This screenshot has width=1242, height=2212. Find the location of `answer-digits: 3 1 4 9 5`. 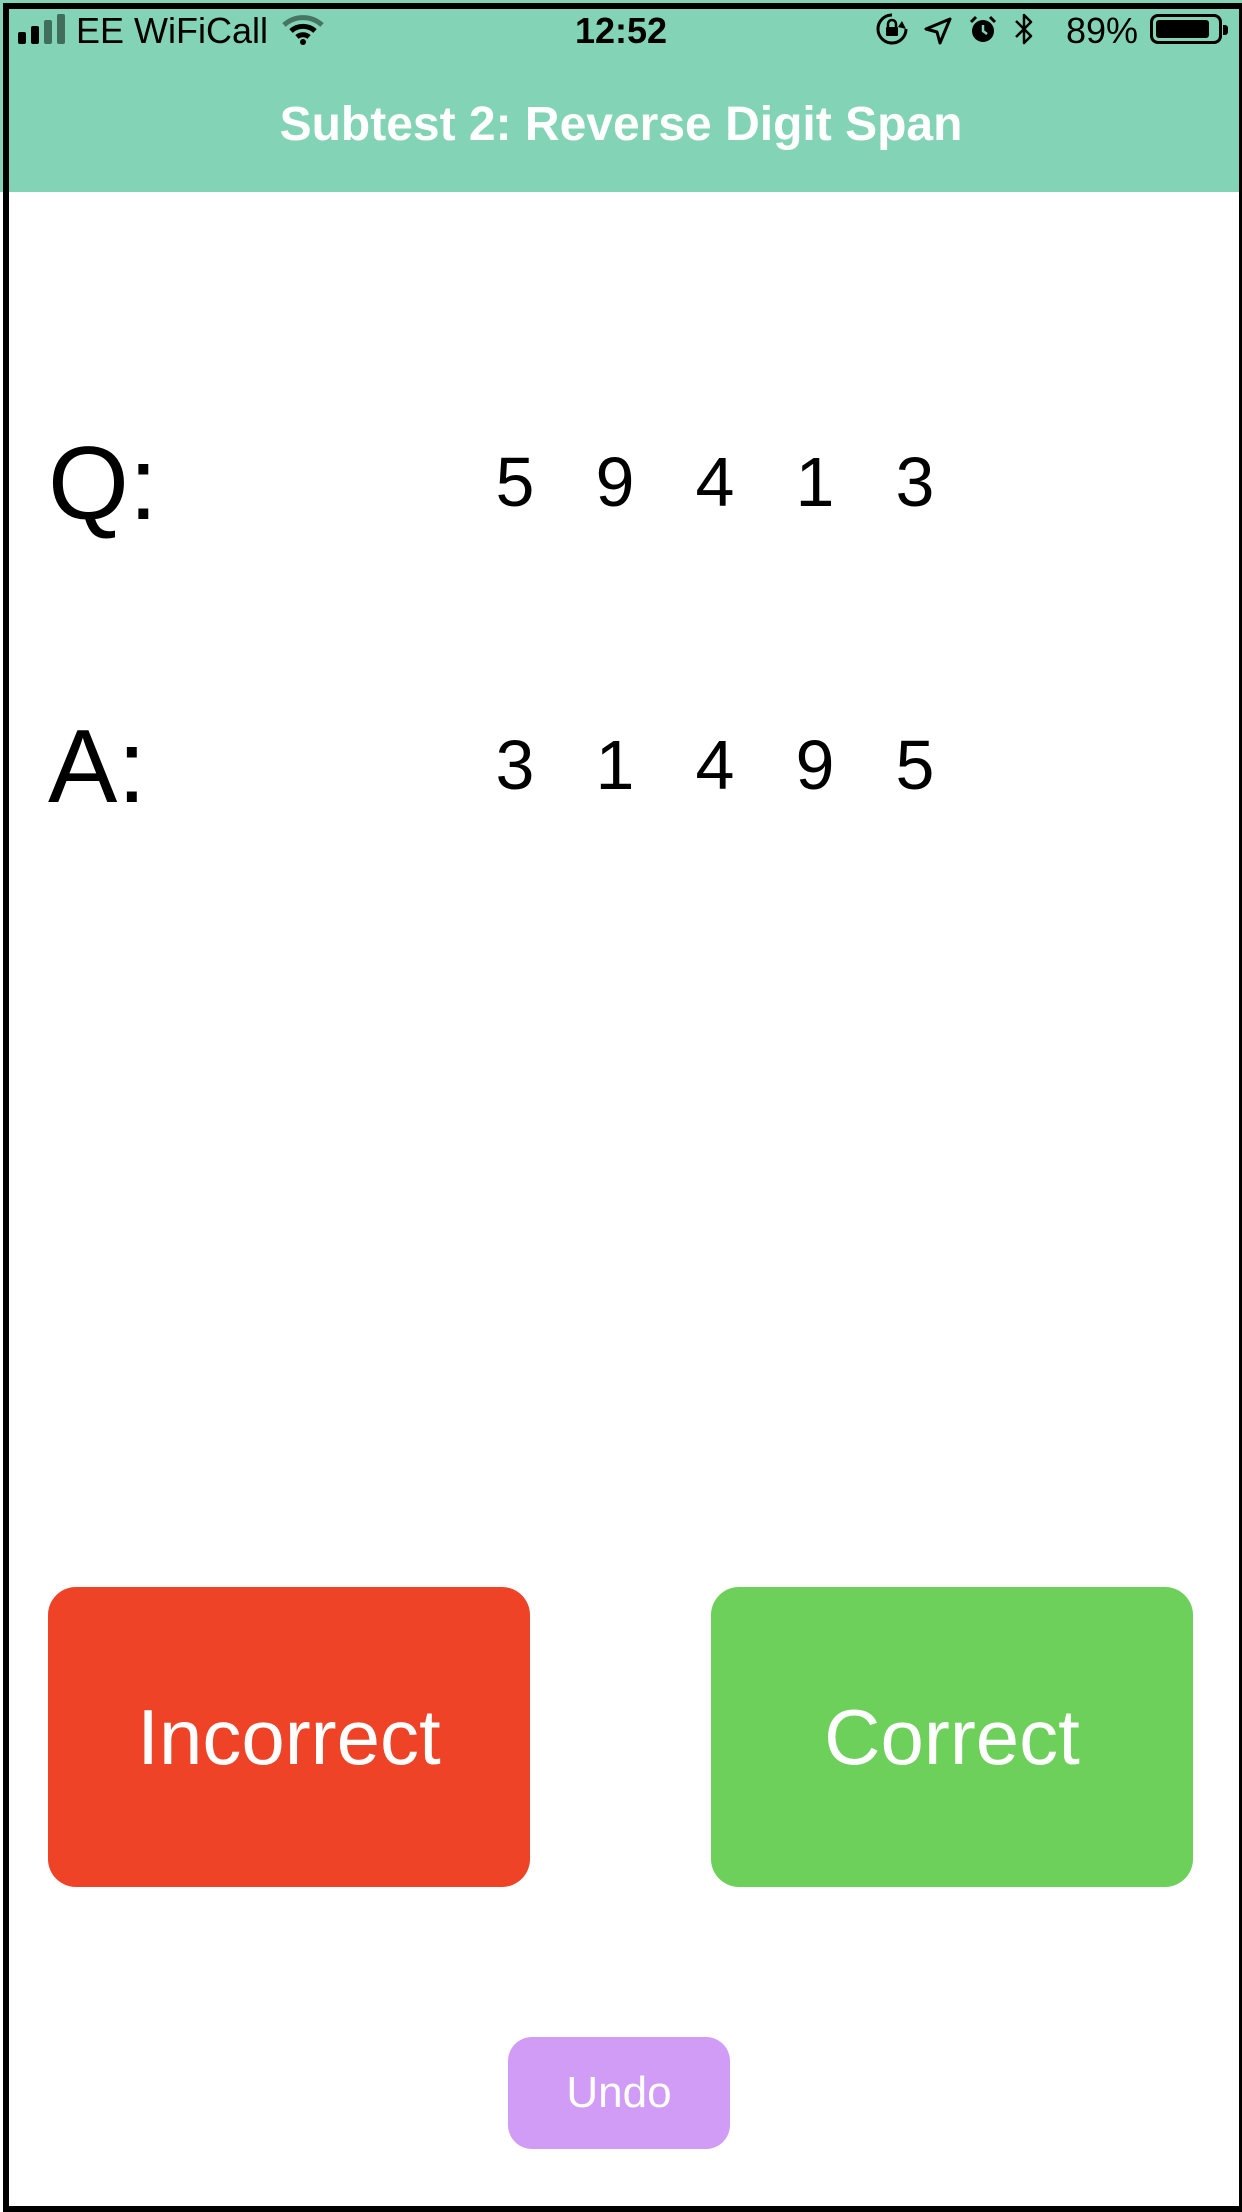

answer-digits: 3 1 4 9 5 is located at coordinates (715, 765).